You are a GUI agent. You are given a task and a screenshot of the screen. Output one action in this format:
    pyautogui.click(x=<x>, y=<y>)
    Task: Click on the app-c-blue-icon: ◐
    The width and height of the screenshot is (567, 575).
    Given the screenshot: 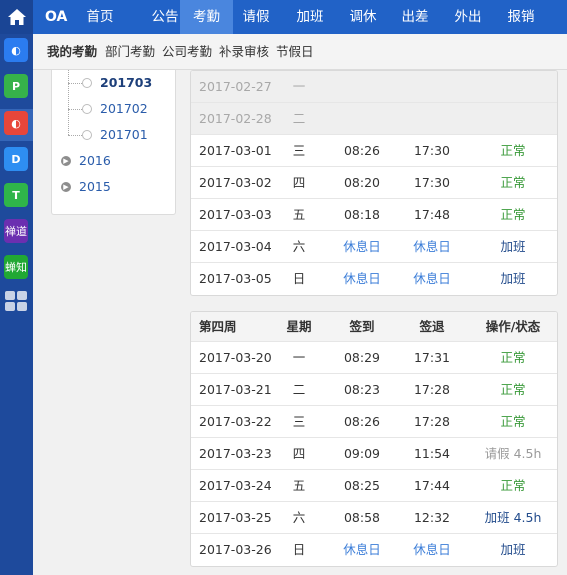 What is the action you would take?
    pyautogui.click(x=16, y=50)
    